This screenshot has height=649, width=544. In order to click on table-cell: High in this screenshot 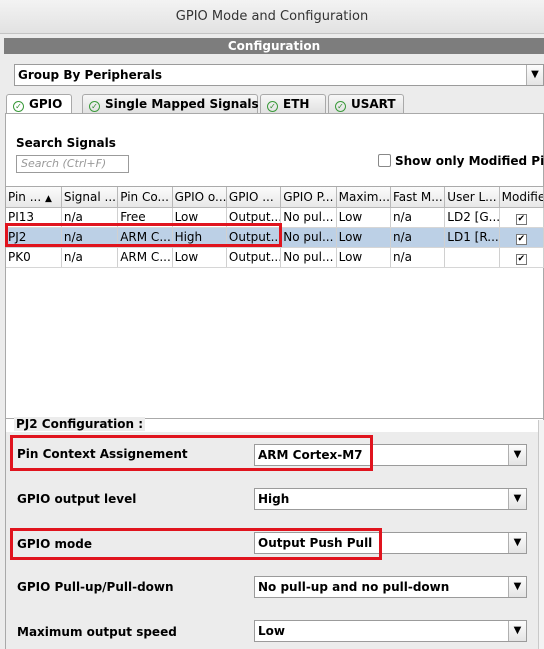, I will do `click(199, 237)`.